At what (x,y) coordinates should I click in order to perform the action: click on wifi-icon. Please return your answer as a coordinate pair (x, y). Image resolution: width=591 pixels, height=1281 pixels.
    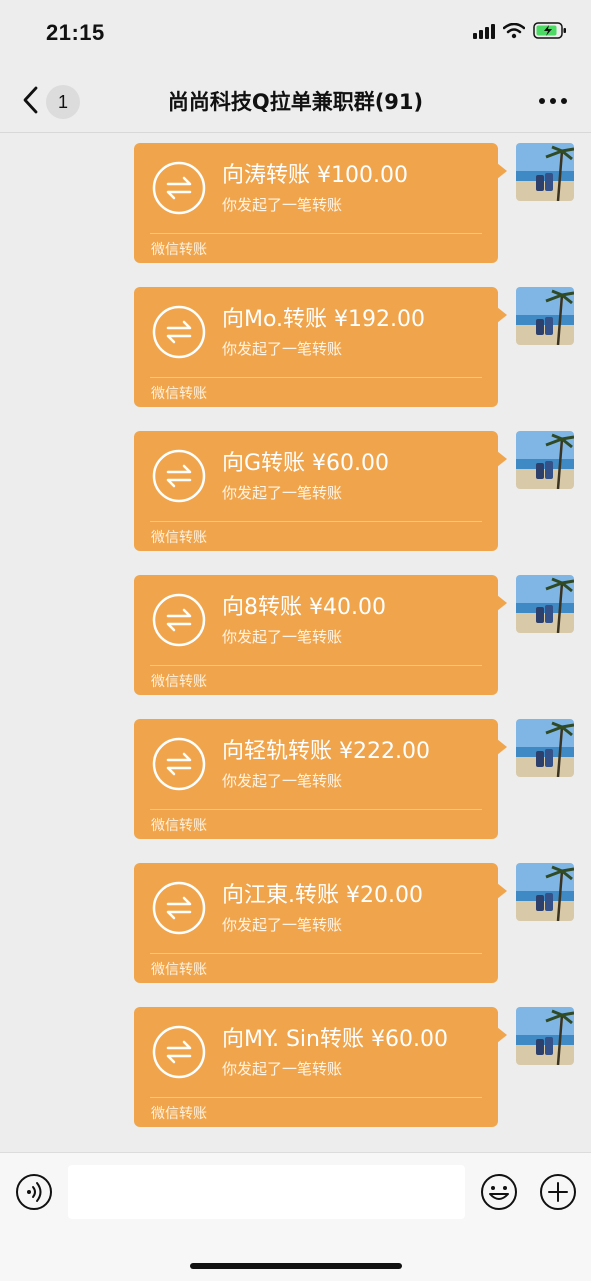
    Looking at the image, I should click on (514, 30).